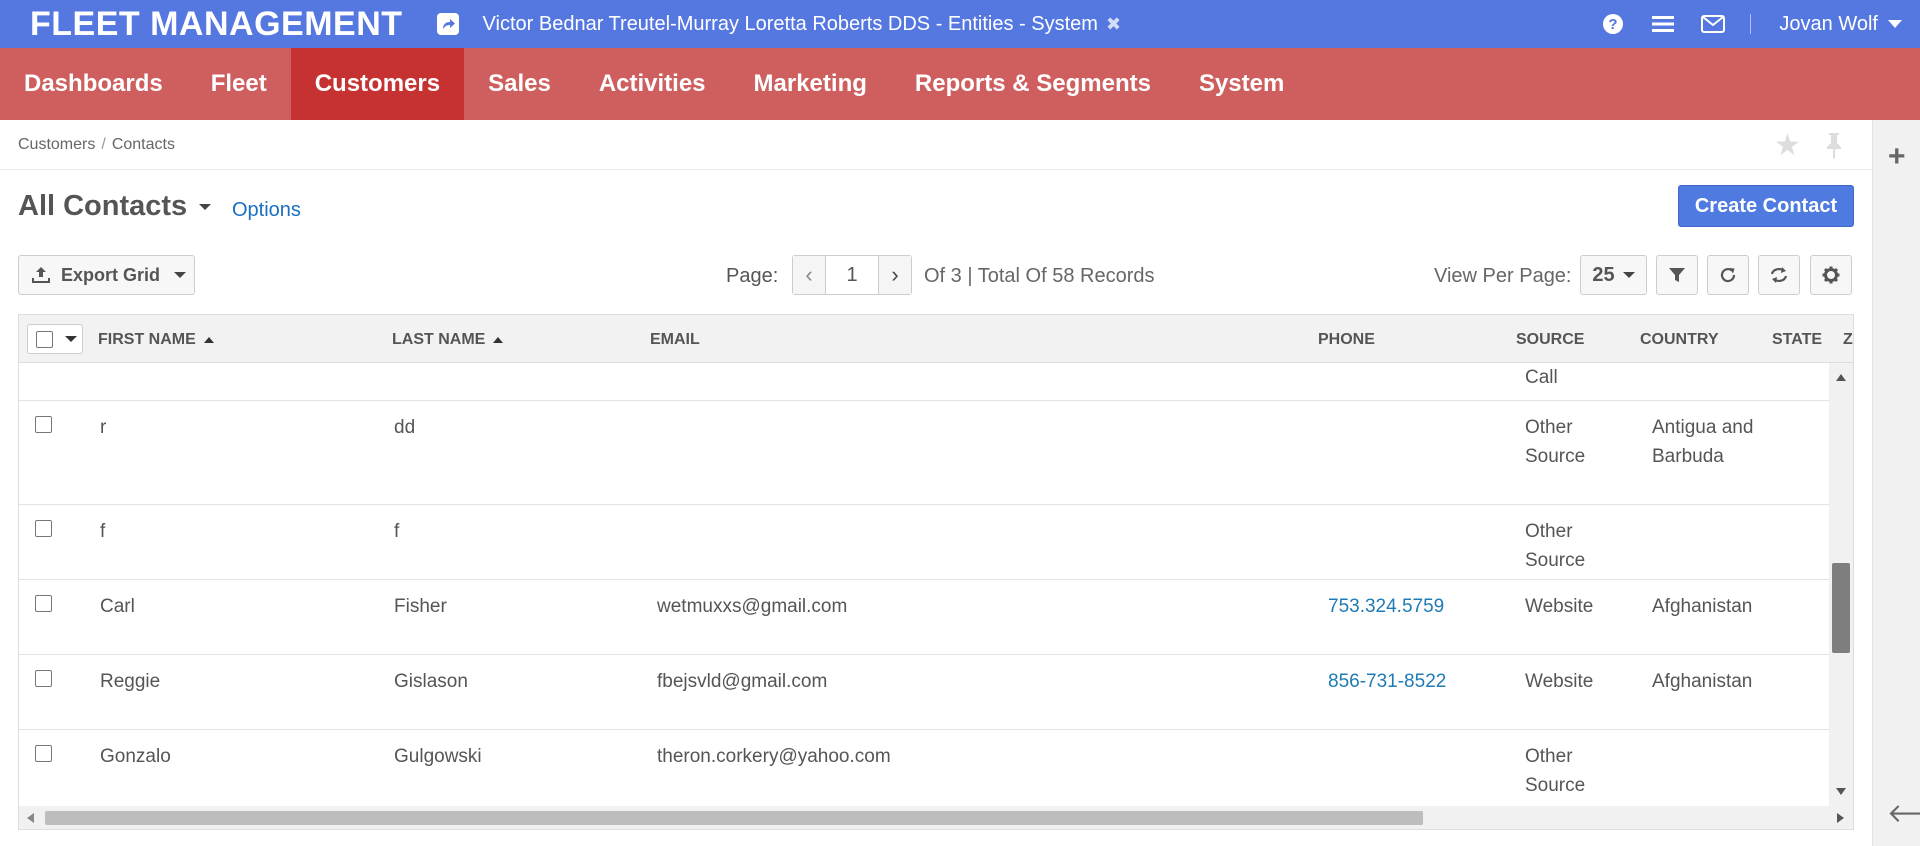 The height and width of the screenshot is (846, 1920). Describe the element at coordinates (1797, 340) in the screenshot. I see `column-state: State` at that location.